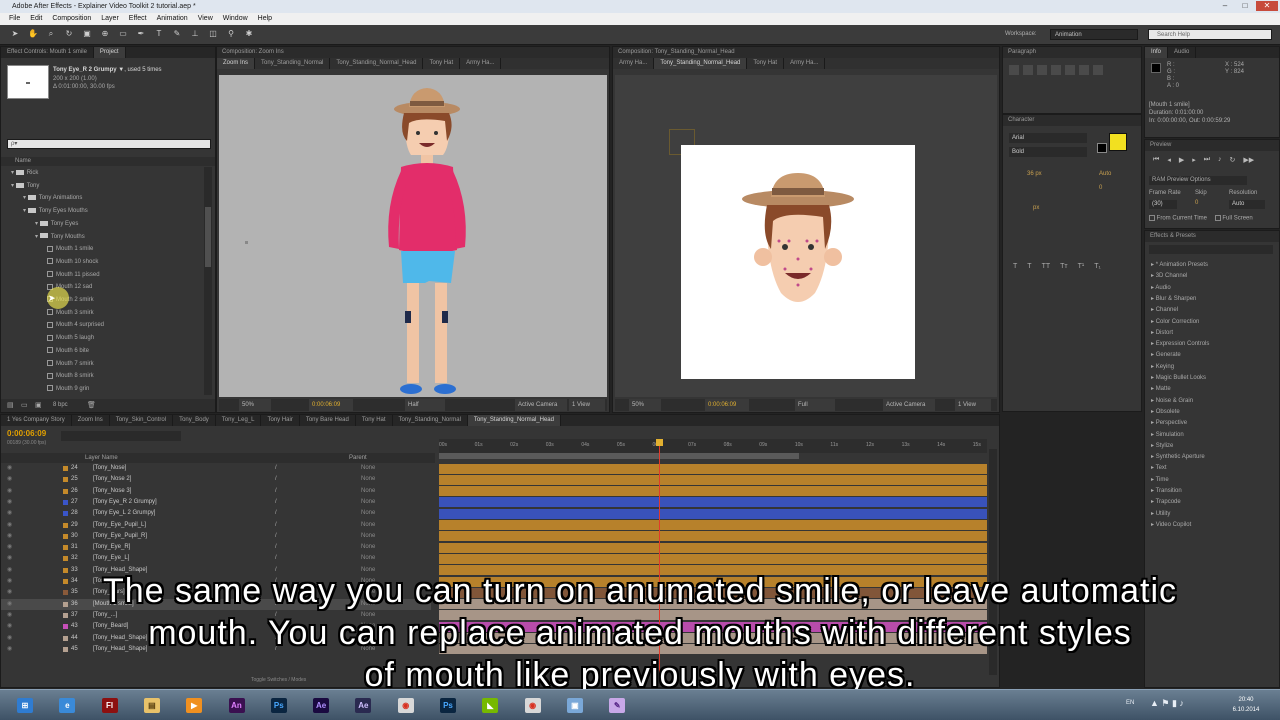 The width and height of the screenshot is (1280, 720). What do you see at coordinates (24, 405) in the screenshot?
I see `new-folder-icon: ▭` at bounding box center [24, 405].